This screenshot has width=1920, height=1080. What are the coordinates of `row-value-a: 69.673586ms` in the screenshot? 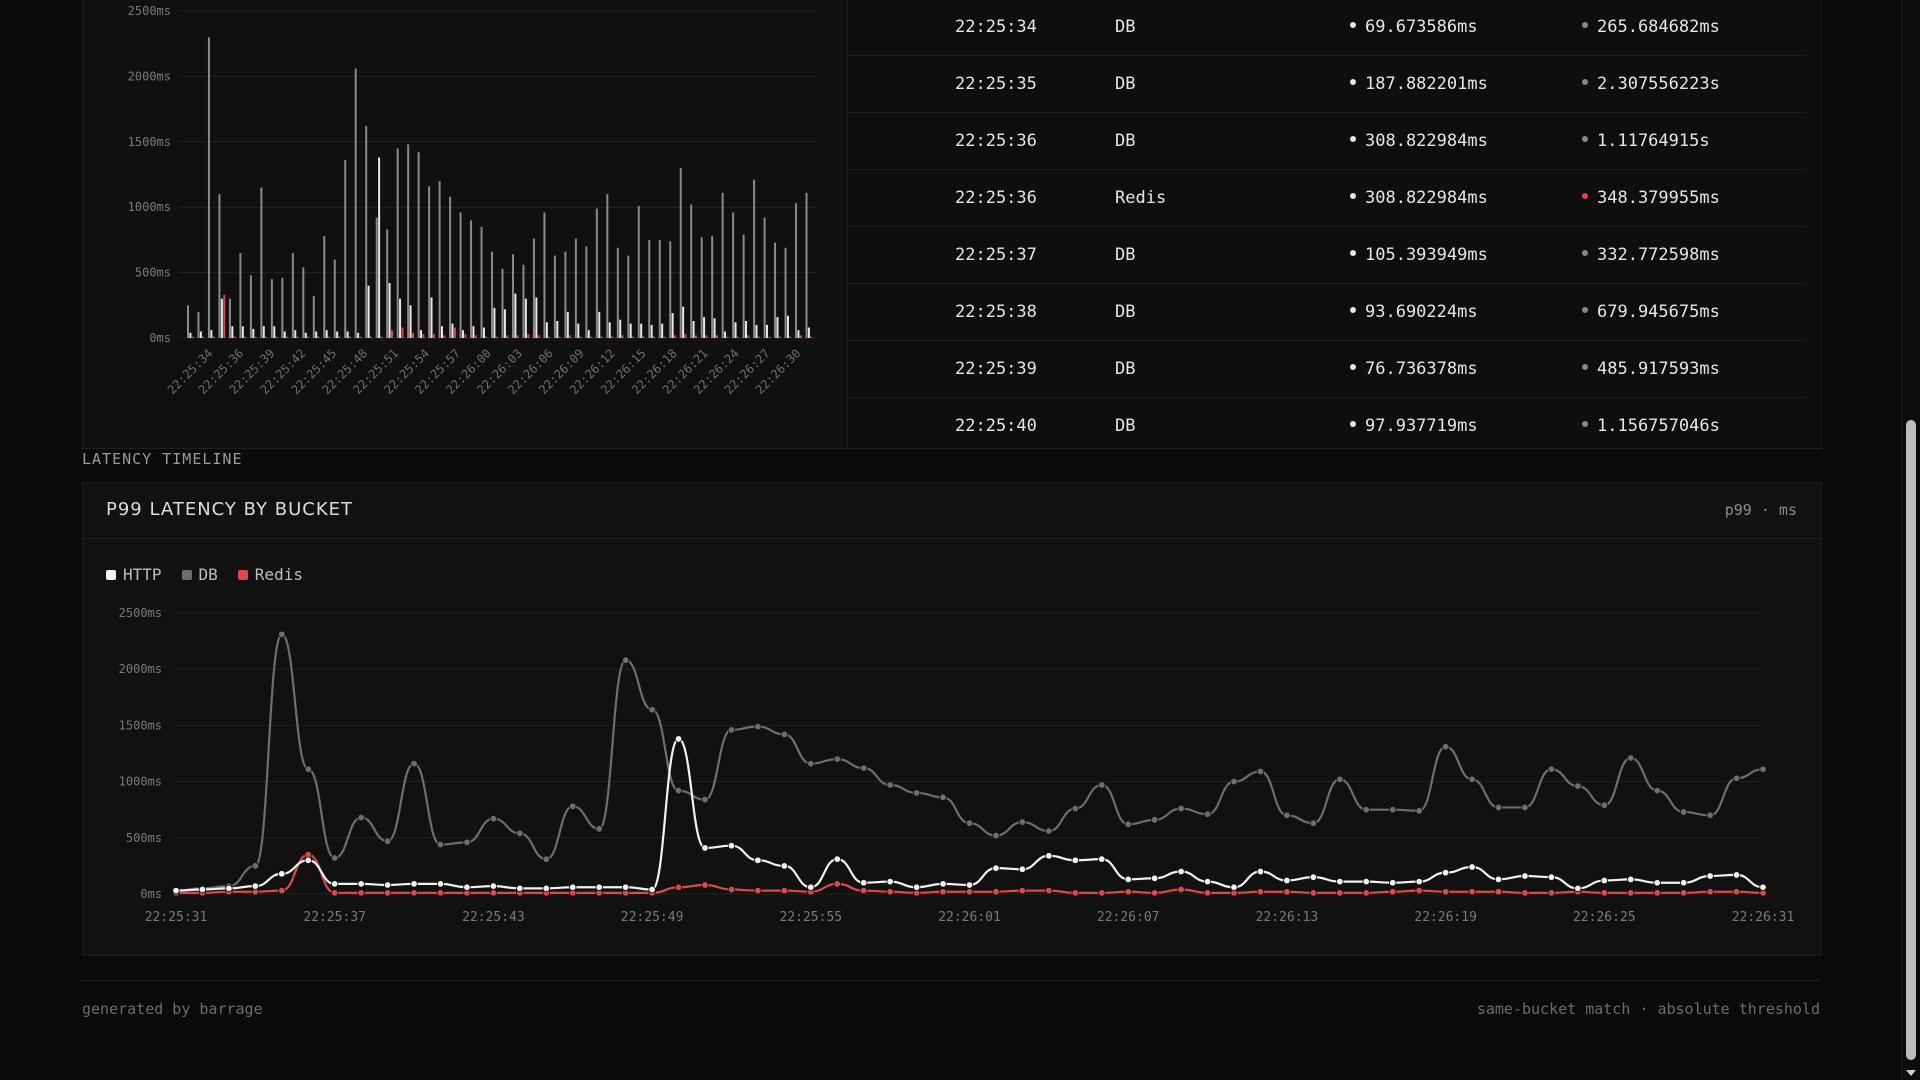 It's located at (1414, 27).